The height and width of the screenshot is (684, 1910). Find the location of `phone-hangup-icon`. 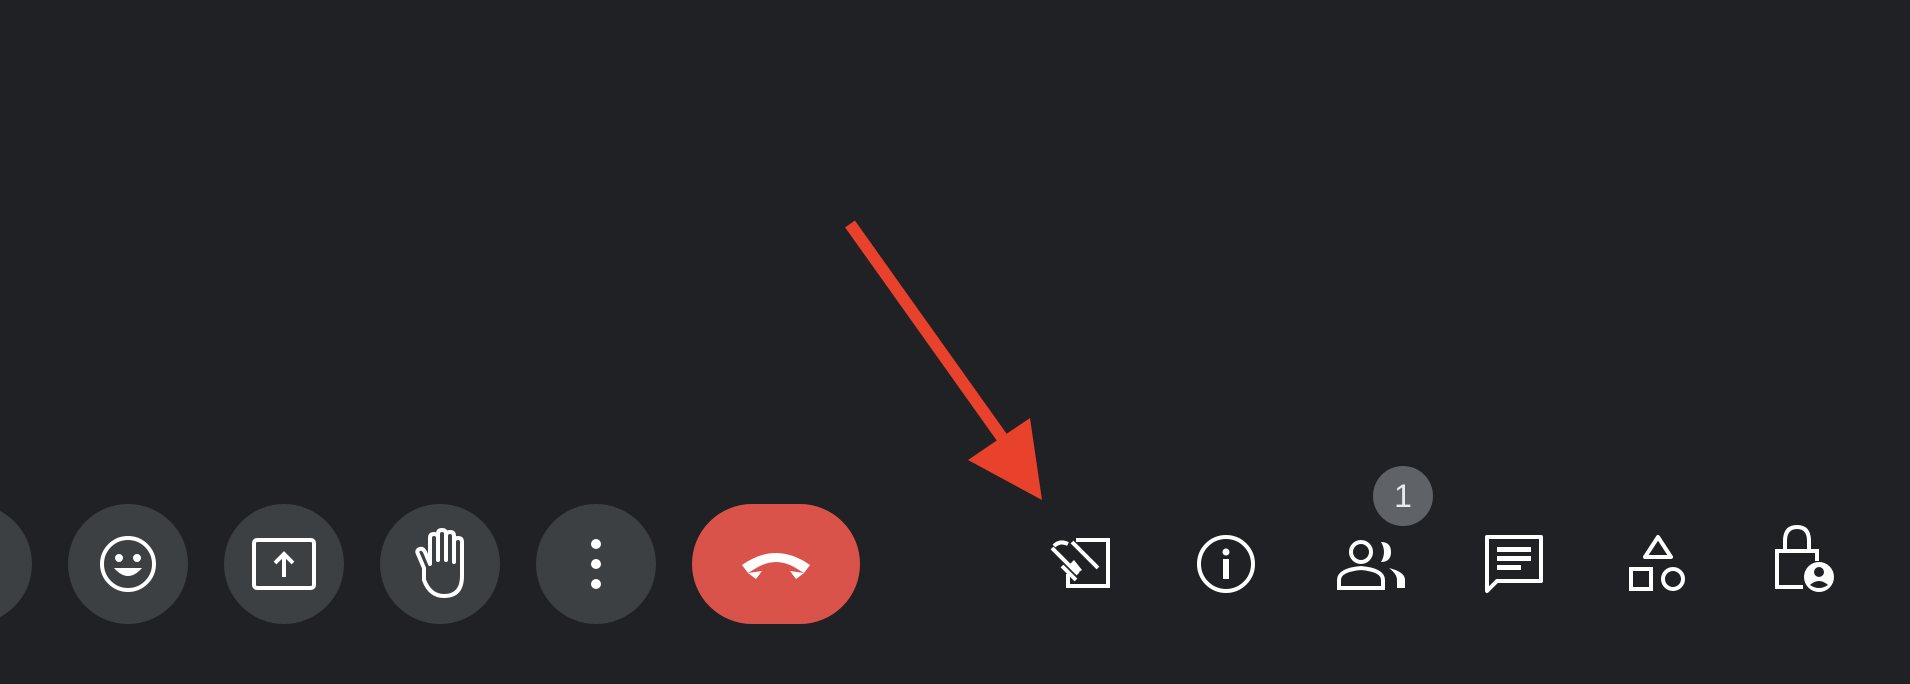

phone-hangup-icon is located at coordinates (776, 566).